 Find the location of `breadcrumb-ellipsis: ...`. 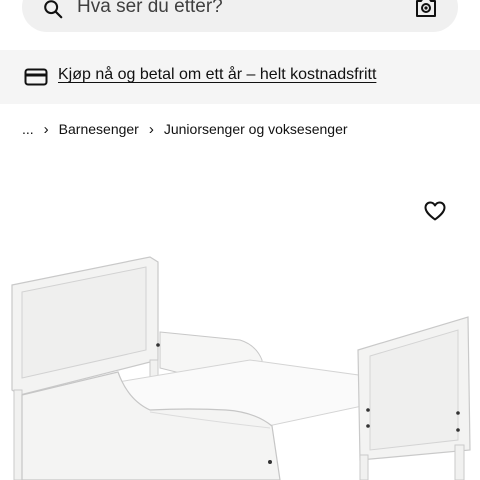

breadcrumb-ellipsis: ... is located at coordinates (28, 129).